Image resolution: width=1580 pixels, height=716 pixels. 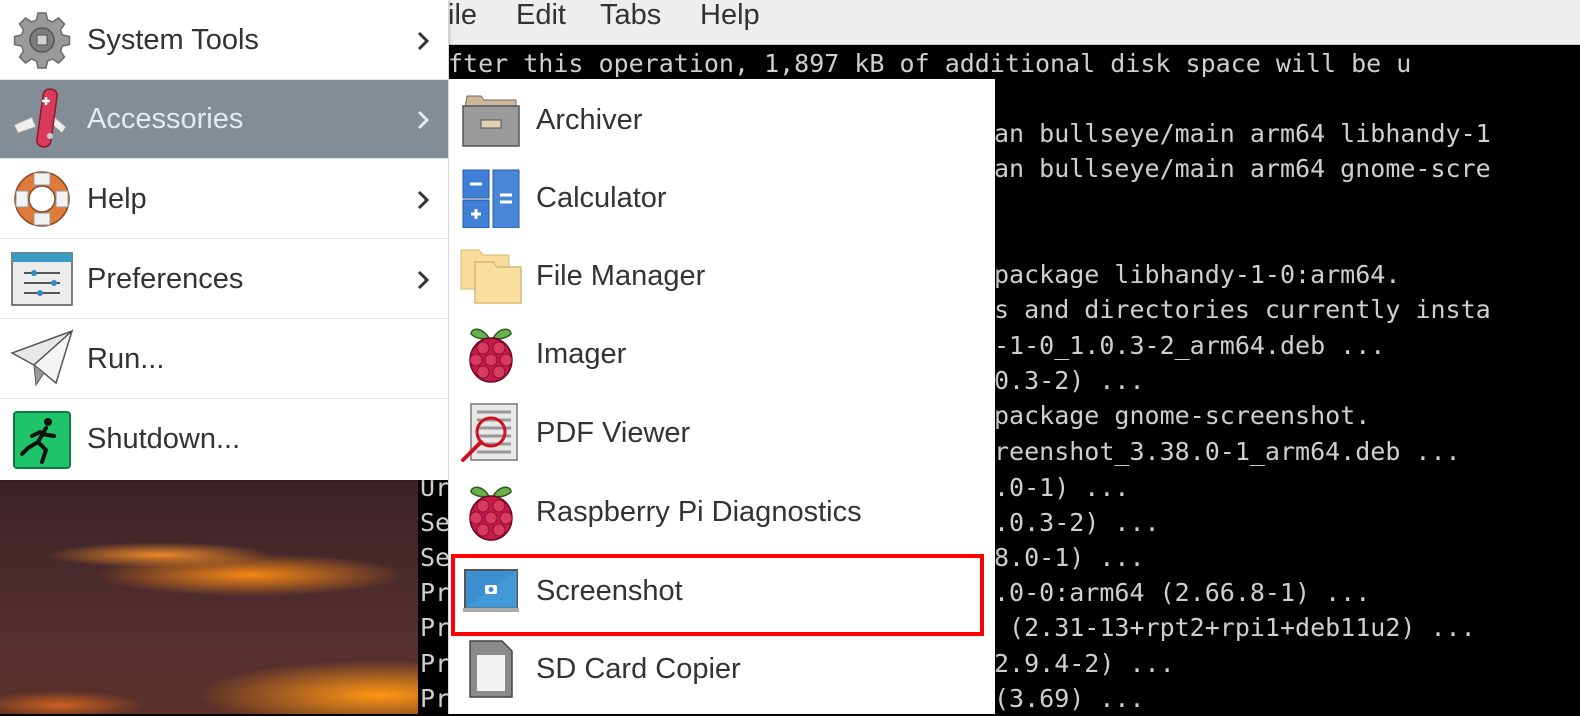 I want to click on menu-item-system-tools: System Tools, so click(x=224, y=40).